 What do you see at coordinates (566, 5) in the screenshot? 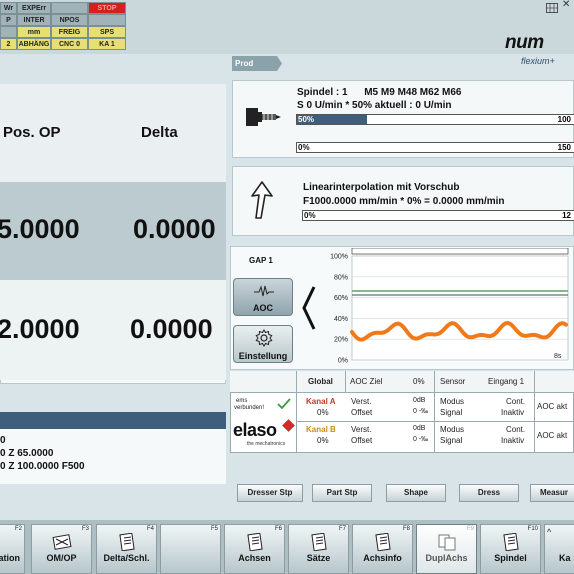
I see `close-icon: ✕` at bounding box center [566, 5].